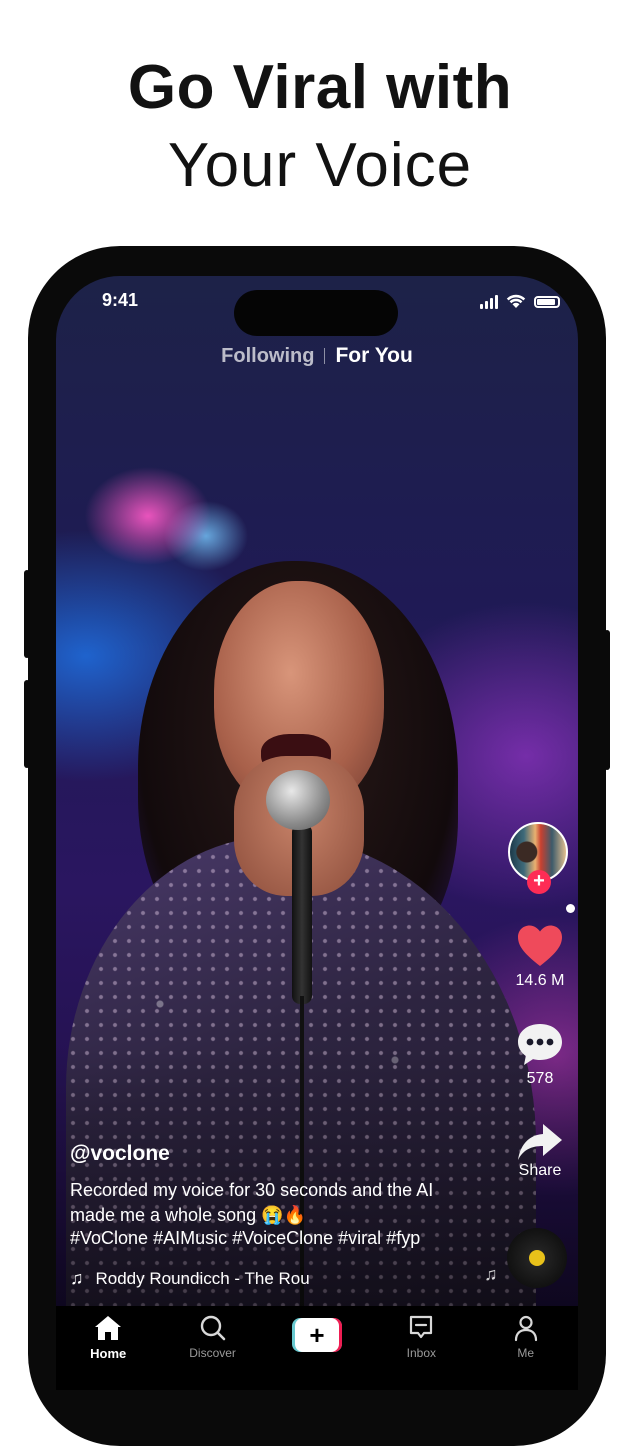 The width and height of the screenshot is (640, 1446). I want to click on headline-line2: Your Voice, so click(320, 165).